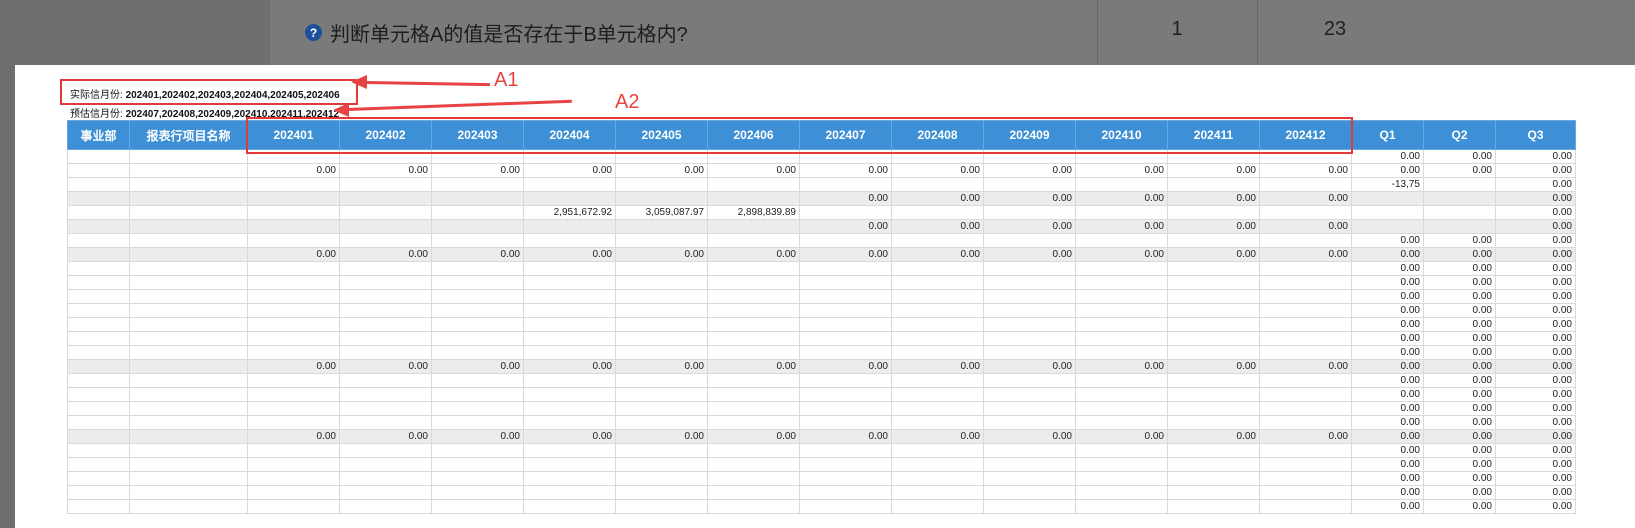  What do you see at coordinates (627, 102) in the screenshot?
I see `a2-label: A2` at bounding box center [627, 102].